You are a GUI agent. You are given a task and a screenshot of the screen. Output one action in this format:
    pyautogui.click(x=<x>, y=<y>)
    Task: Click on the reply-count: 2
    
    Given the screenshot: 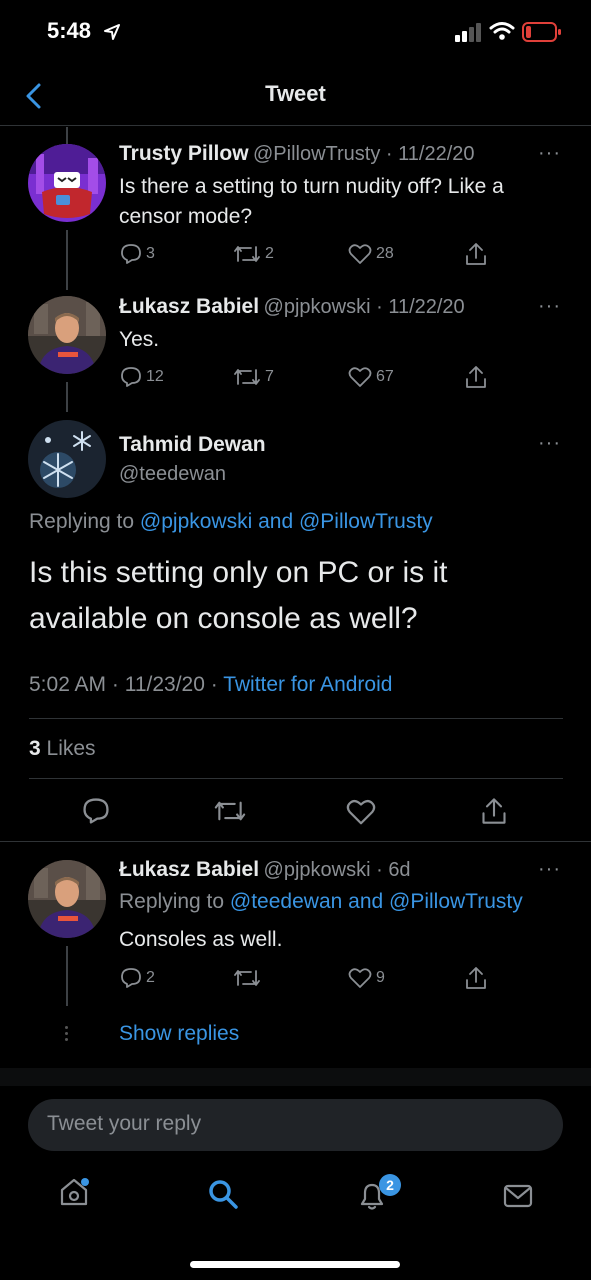 What is the action you would take?
    pyautogui.click(x=150, y=977)
    